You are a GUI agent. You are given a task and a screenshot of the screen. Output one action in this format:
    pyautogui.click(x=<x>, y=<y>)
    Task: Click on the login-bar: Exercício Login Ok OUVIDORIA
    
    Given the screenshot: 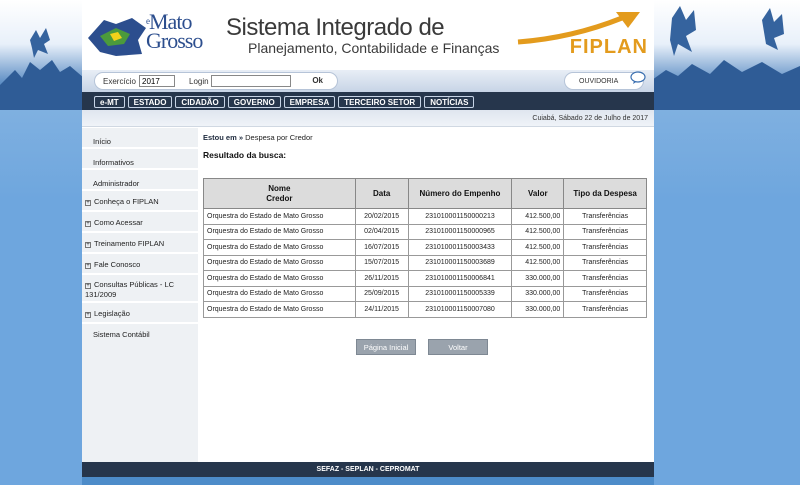 What is the action you would take?
    pyautogui.click(x=368, y=81)
    